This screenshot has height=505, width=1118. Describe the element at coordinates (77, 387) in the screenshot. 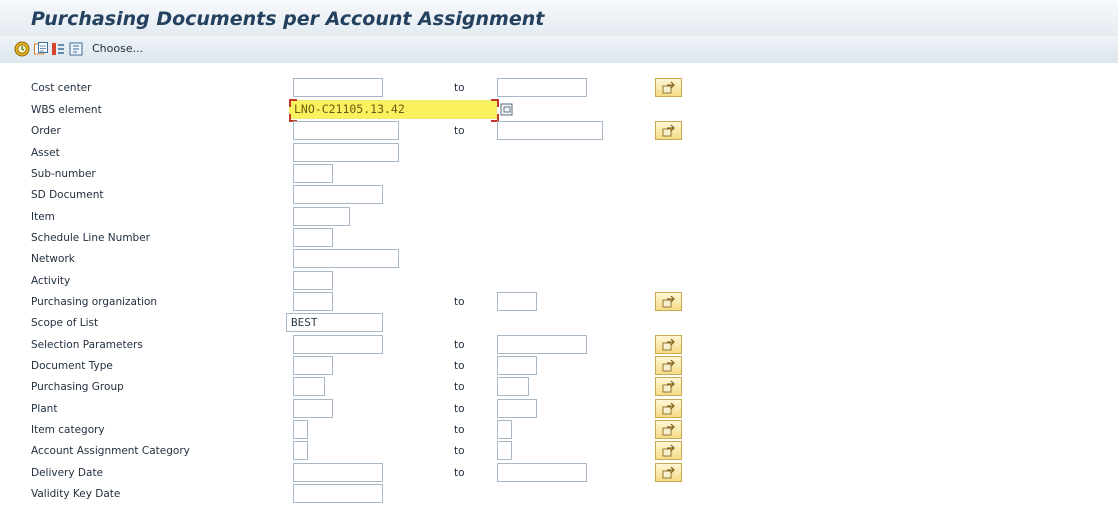

I see `purchasing-group-label: Purchasing Group` at that location.